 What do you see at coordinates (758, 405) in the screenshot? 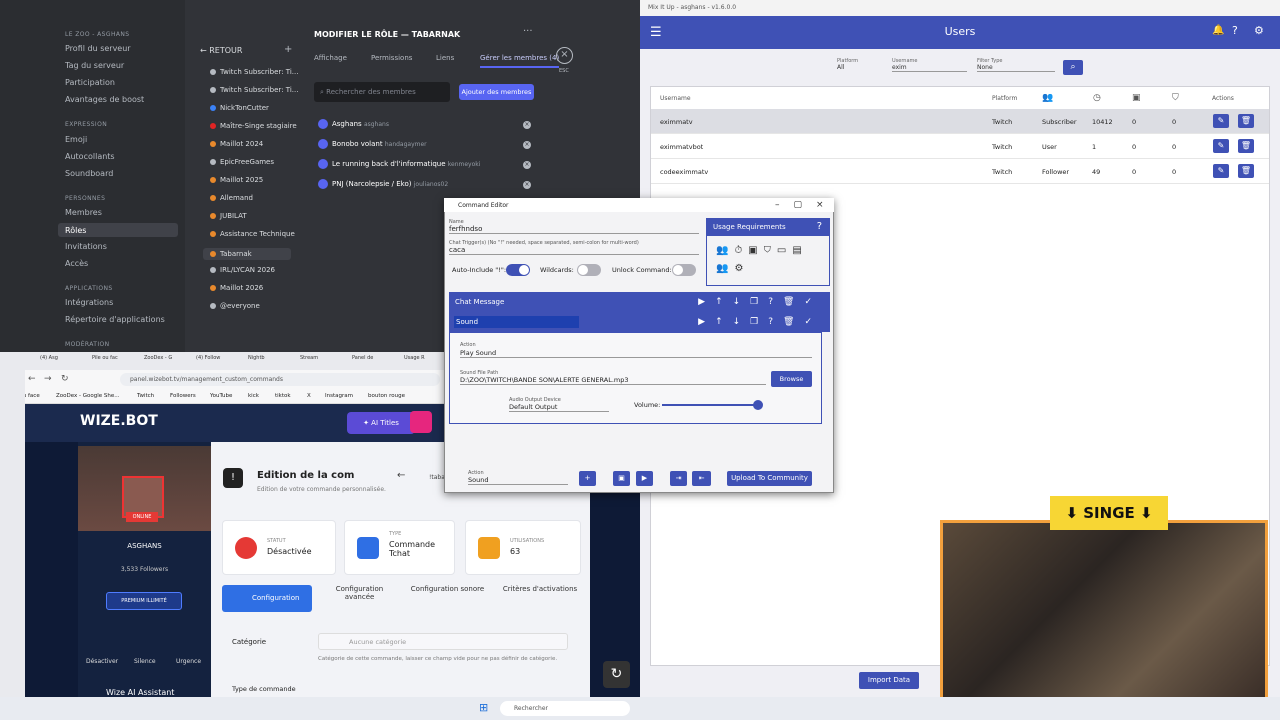
I see `volume-slider-thumb` at bounding box center [758, 405].